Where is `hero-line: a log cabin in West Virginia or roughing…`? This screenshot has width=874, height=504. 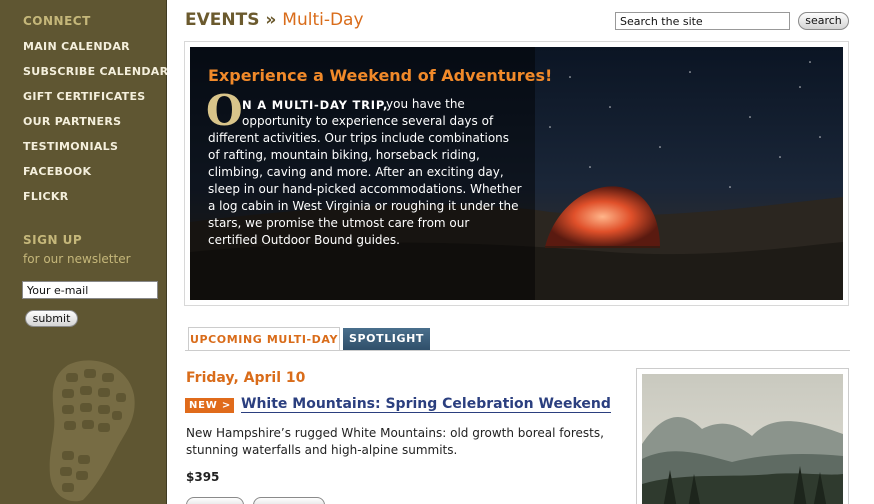
hero-line: a log cabin in West Virginia or roughing… is located at coordinates (363, 206).